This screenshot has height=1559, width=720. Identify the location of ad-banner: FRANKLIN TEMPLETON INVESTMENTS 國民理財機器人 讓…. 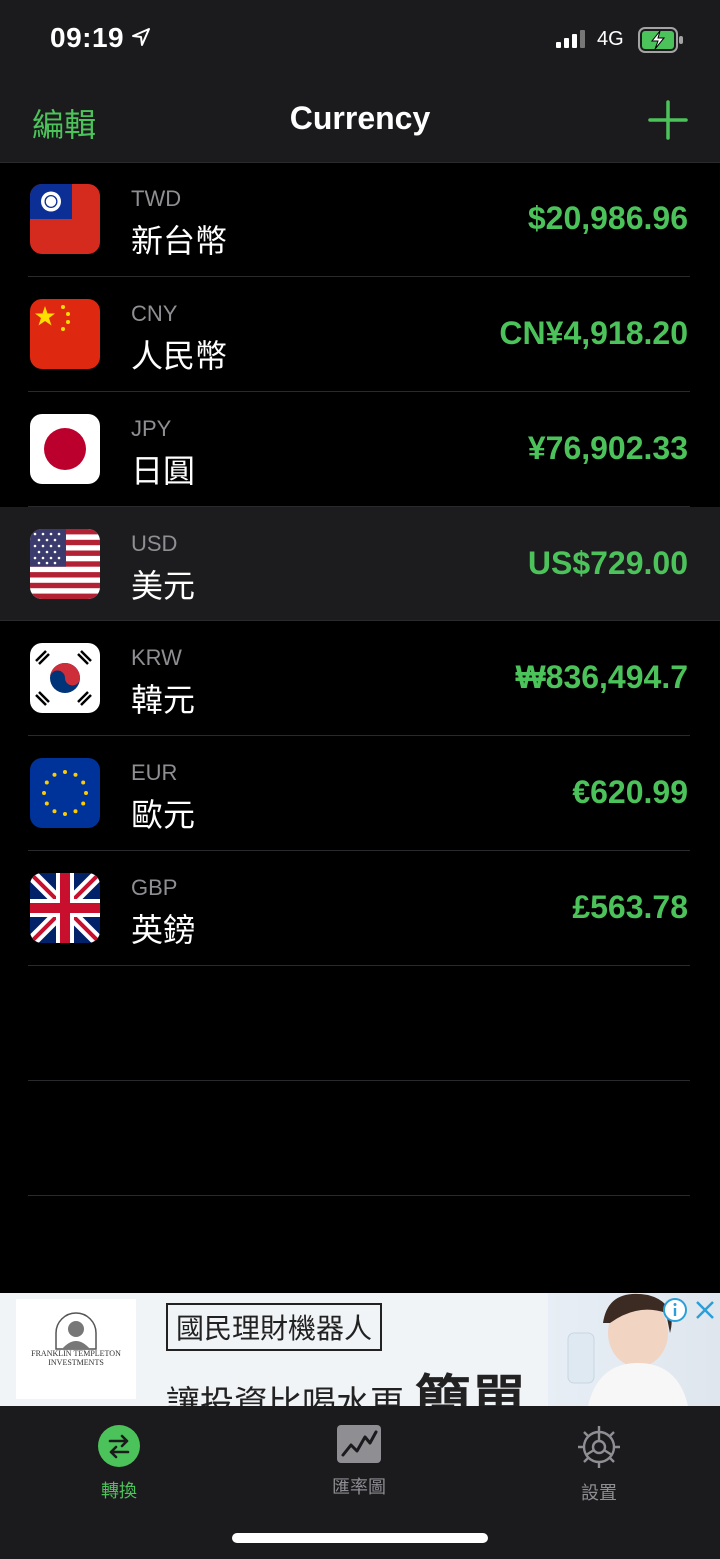
(360, 1349).